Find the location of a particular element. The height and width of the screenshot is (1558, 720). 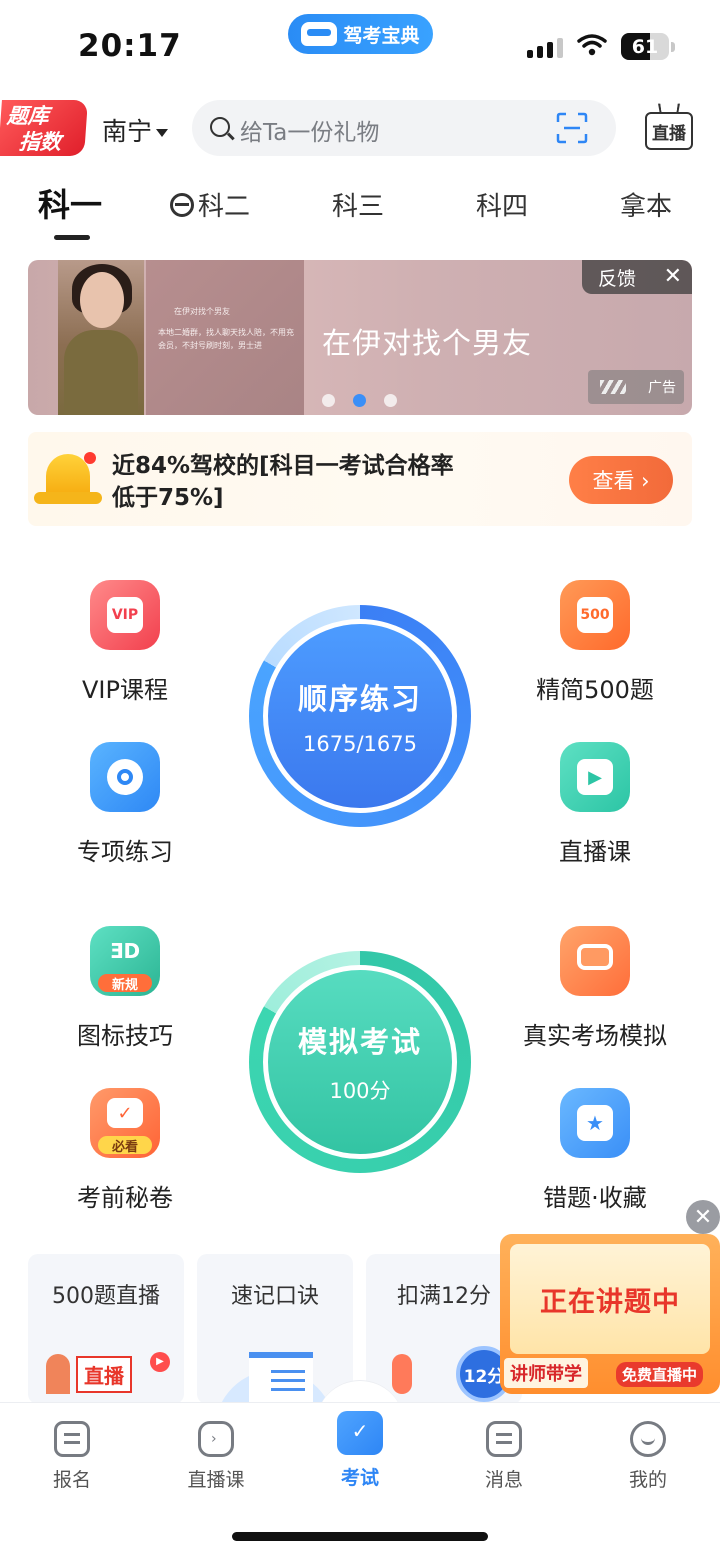

star-glyph: ★ is located at coordinates (595, 1123).